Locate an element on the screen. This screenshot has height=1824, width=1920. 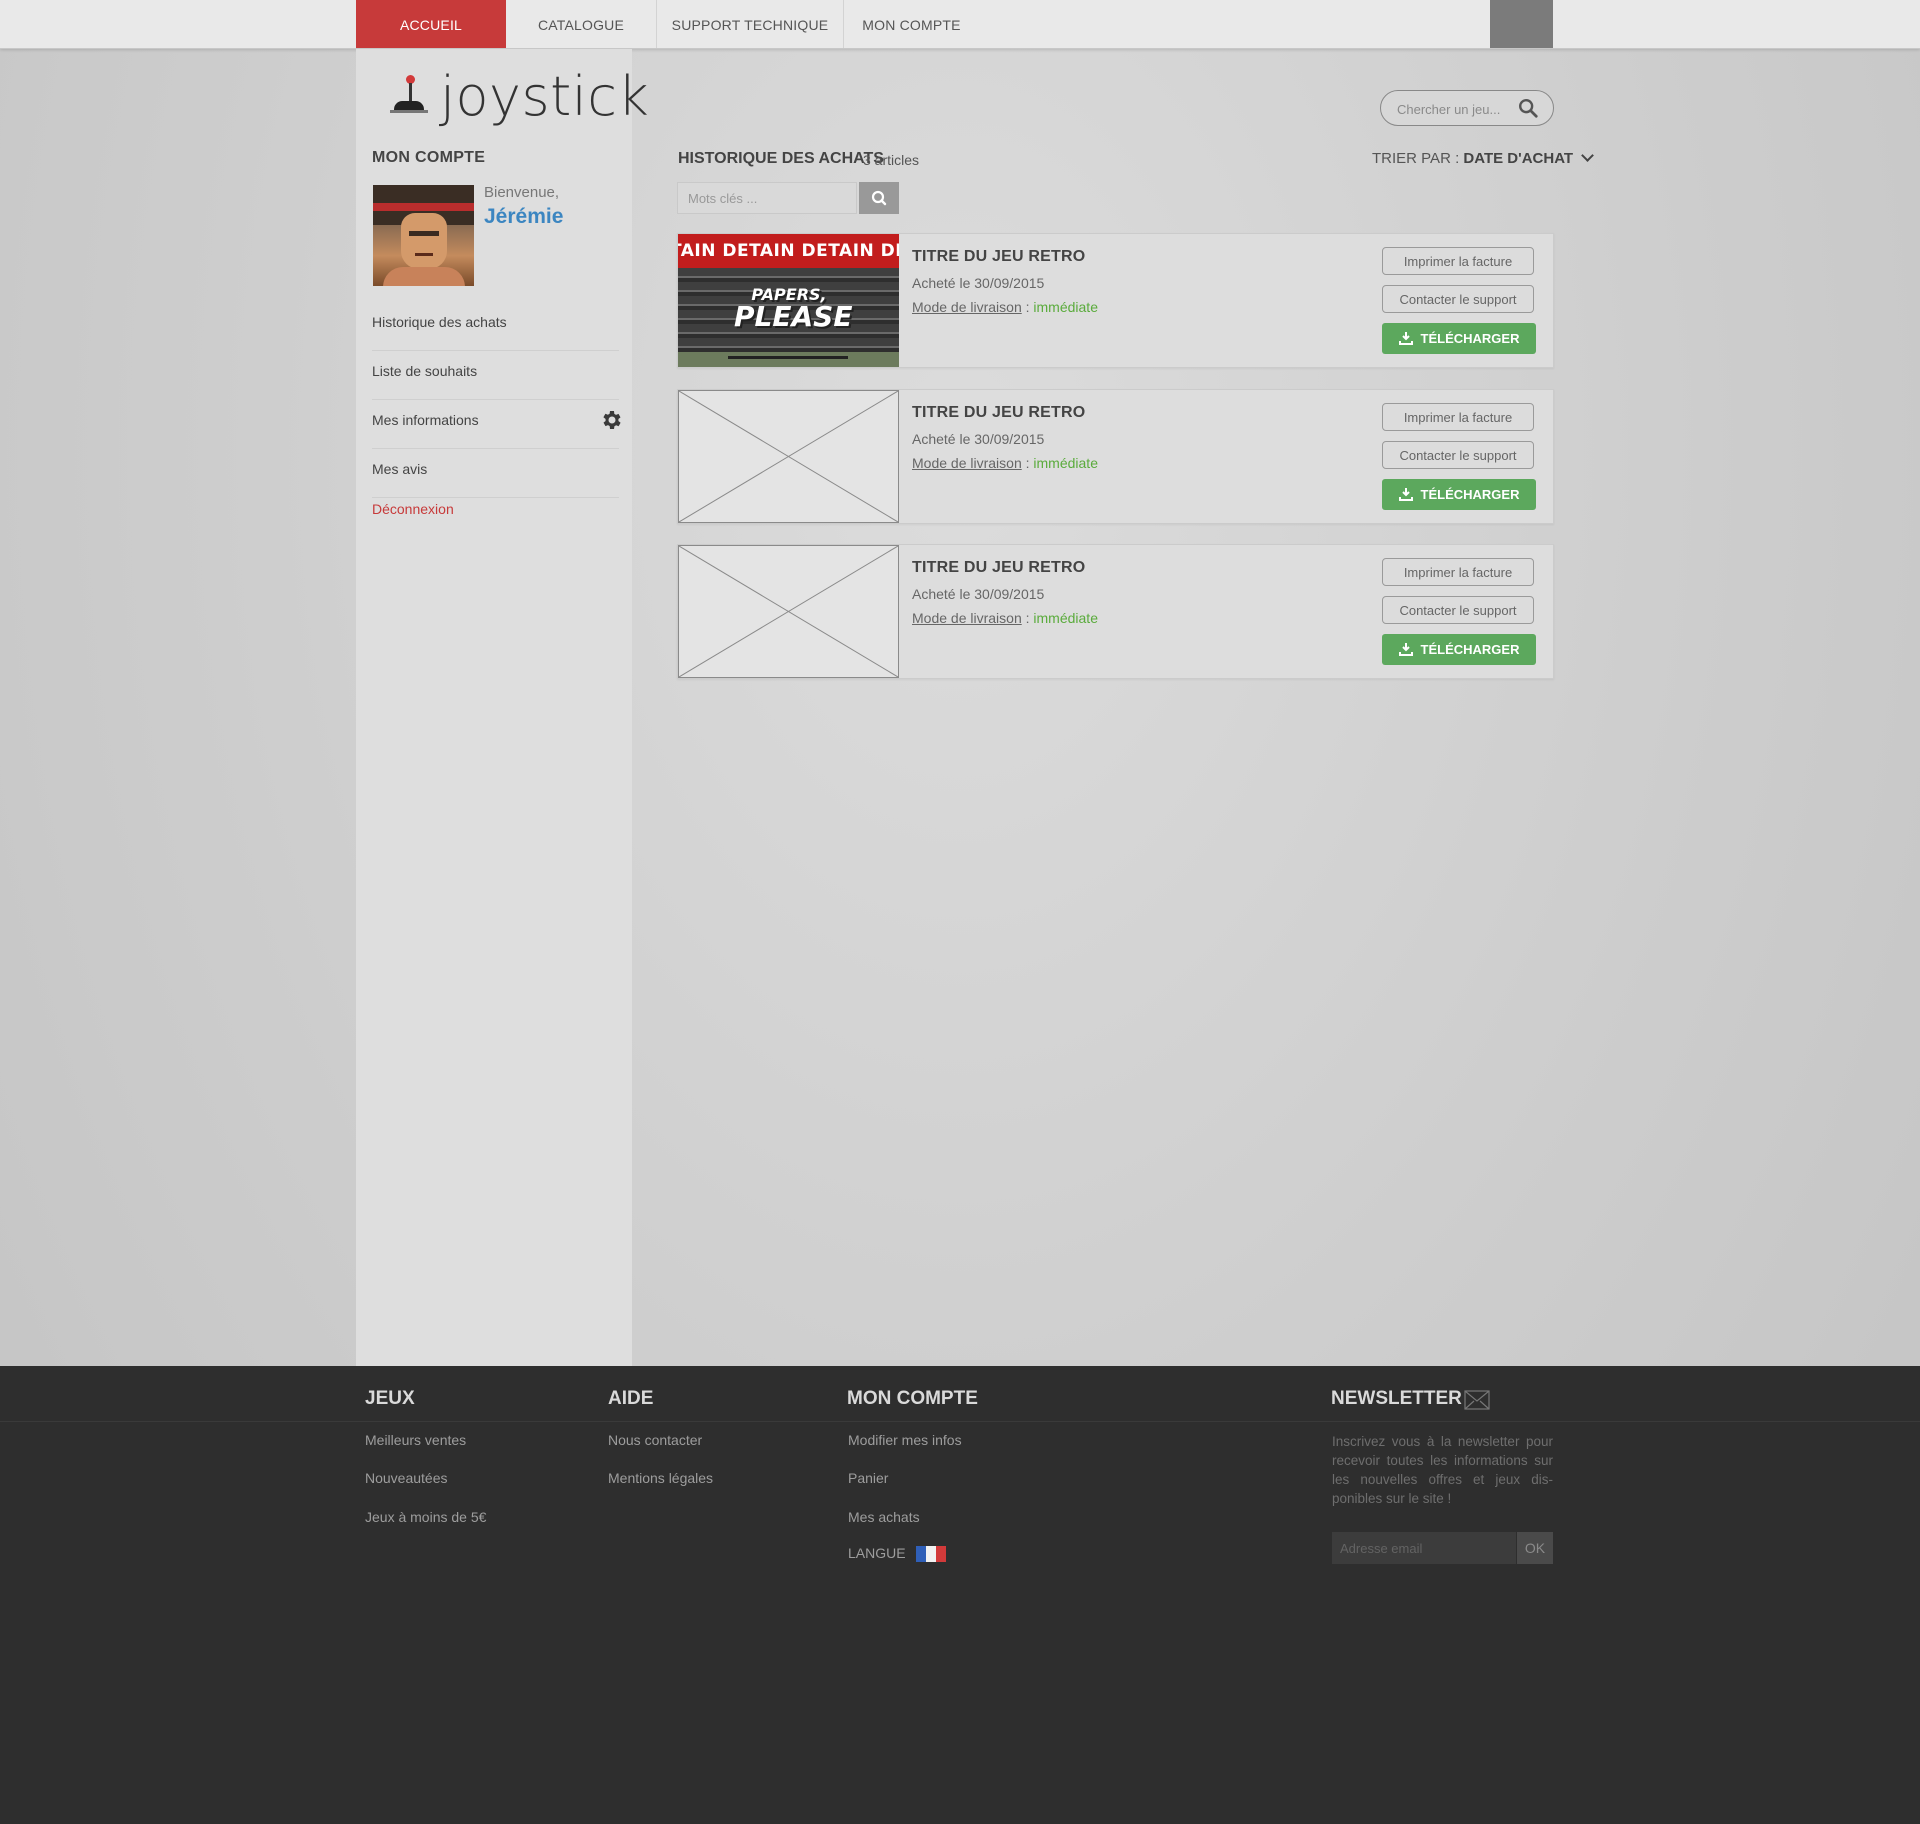
keyword-search-button is located at coordinates (879, 198).